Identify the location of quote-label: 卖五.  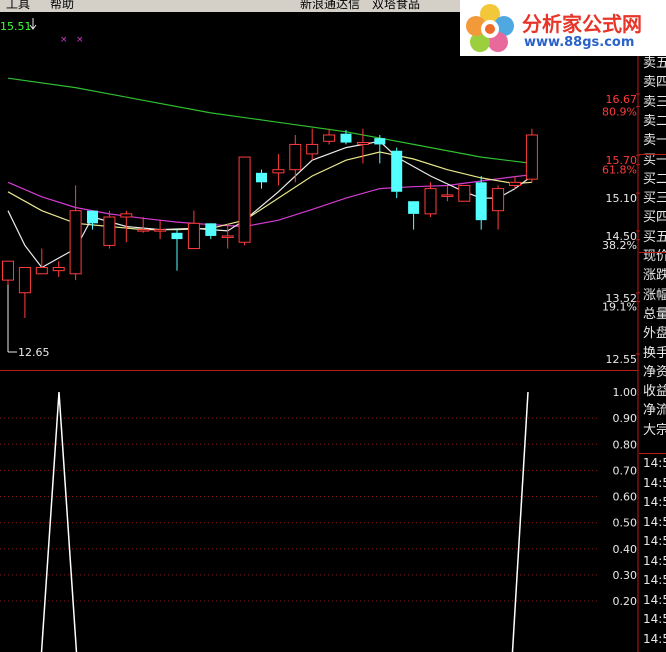
(654, 63).